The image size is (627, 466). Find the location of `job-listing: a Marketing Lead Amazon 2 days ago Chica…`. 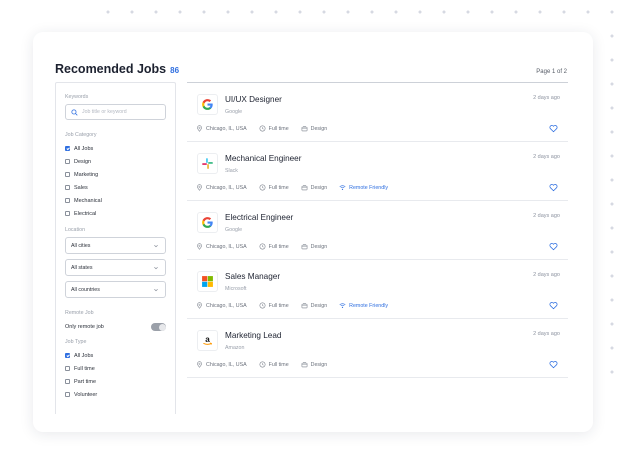

job-listing: a Marketing Lead Amazon 2 days ago Chica… is located at coordinates (377, 348).